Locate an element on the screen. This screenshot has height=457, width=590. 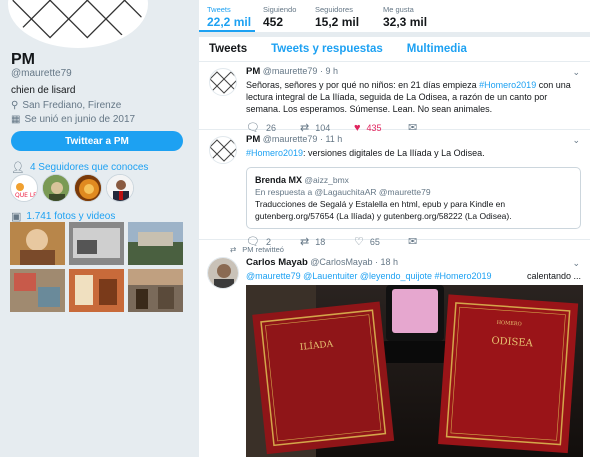
profile-bio: chien de lisard is located at coordinates (43, 90).